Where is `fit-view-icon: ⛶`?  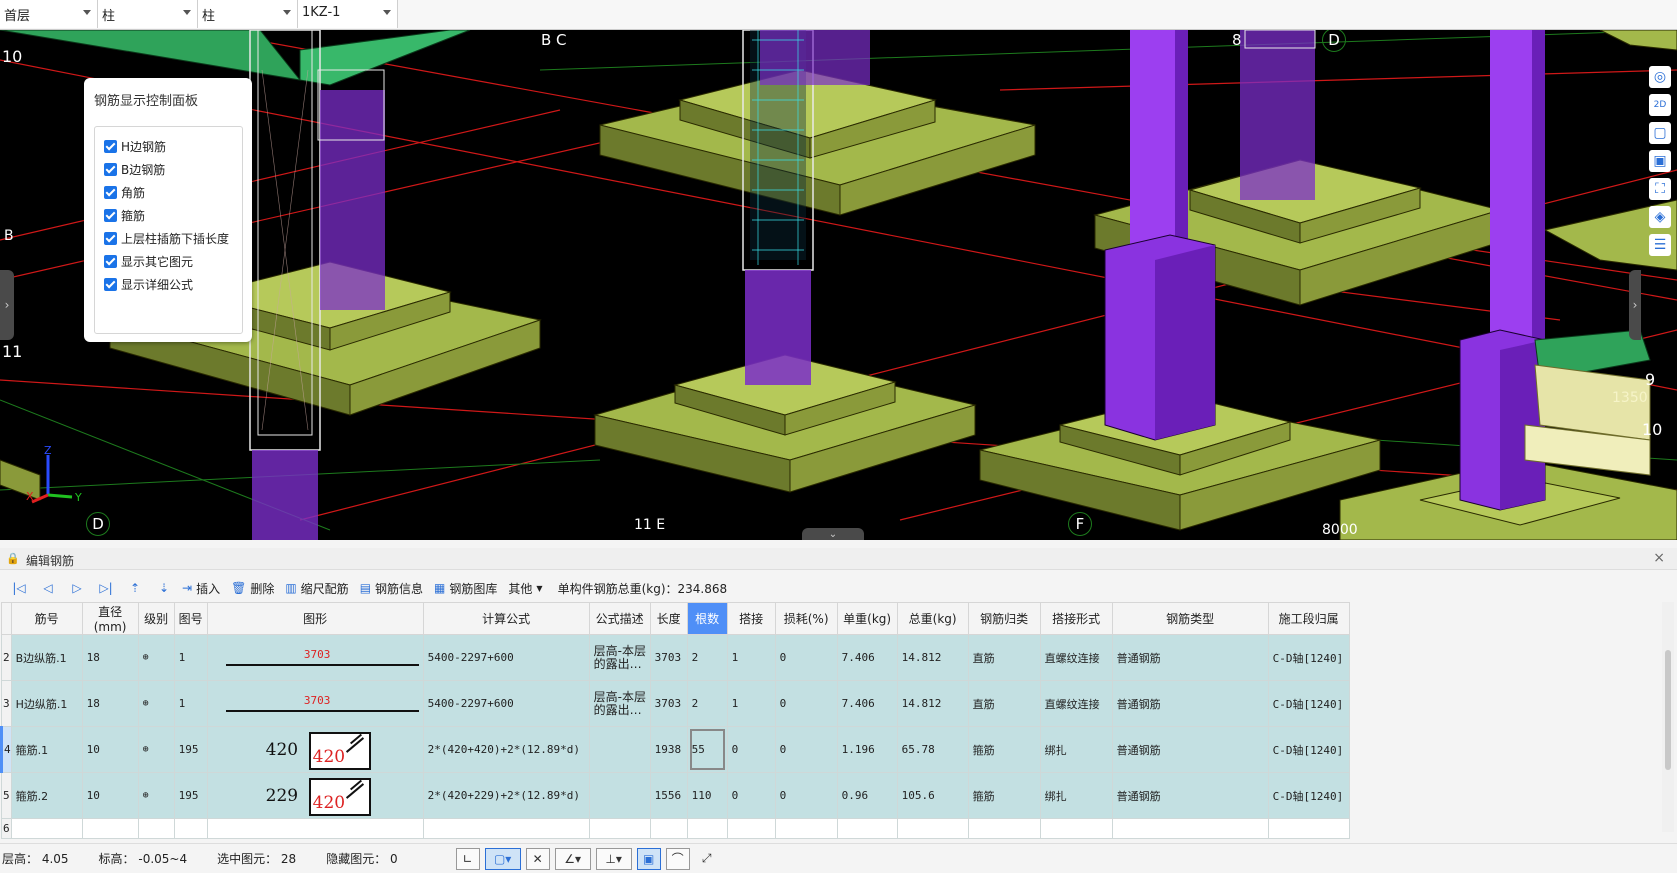 fit-view-icon: ⛶ is located at coordinates (1660, 189).